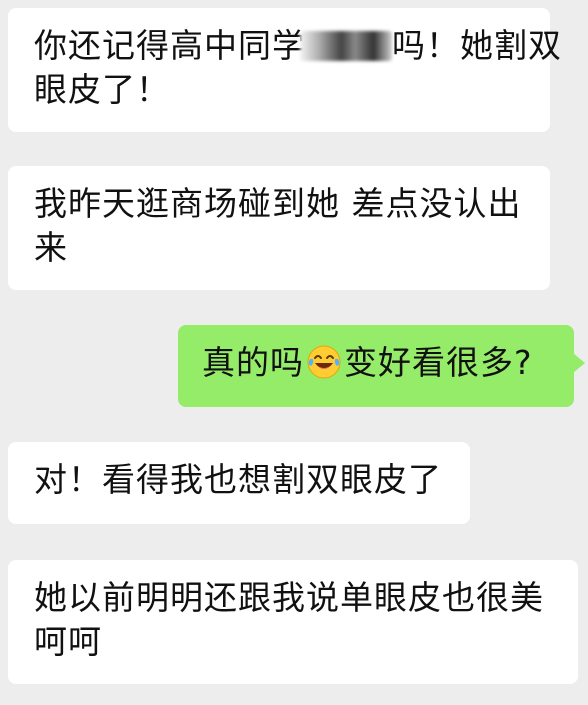 The width and height of the screenshot is (588, 705). I want to click on message-text: 来, so click(51, 247).